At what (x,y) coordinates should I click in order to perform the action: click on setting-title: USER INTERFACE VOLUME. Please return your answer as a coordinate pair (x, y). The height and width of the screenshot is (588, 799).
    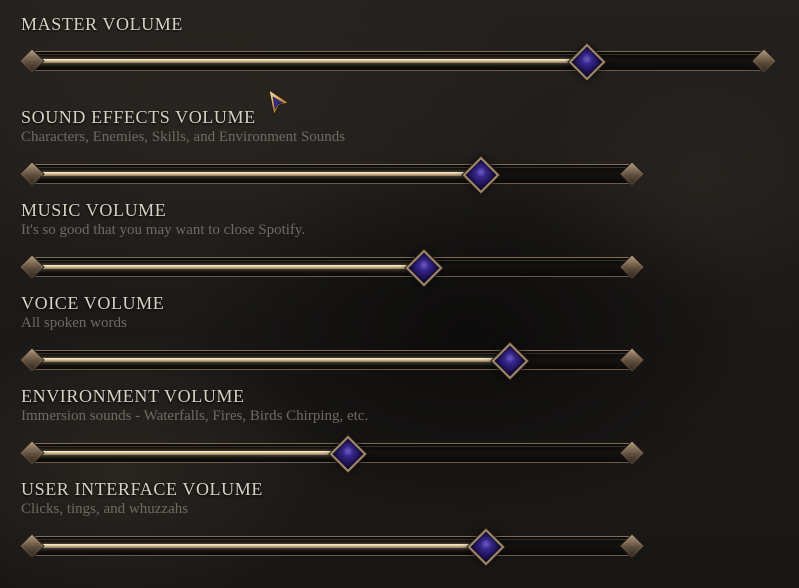
    Looking at the image, I should click on (142, 489).